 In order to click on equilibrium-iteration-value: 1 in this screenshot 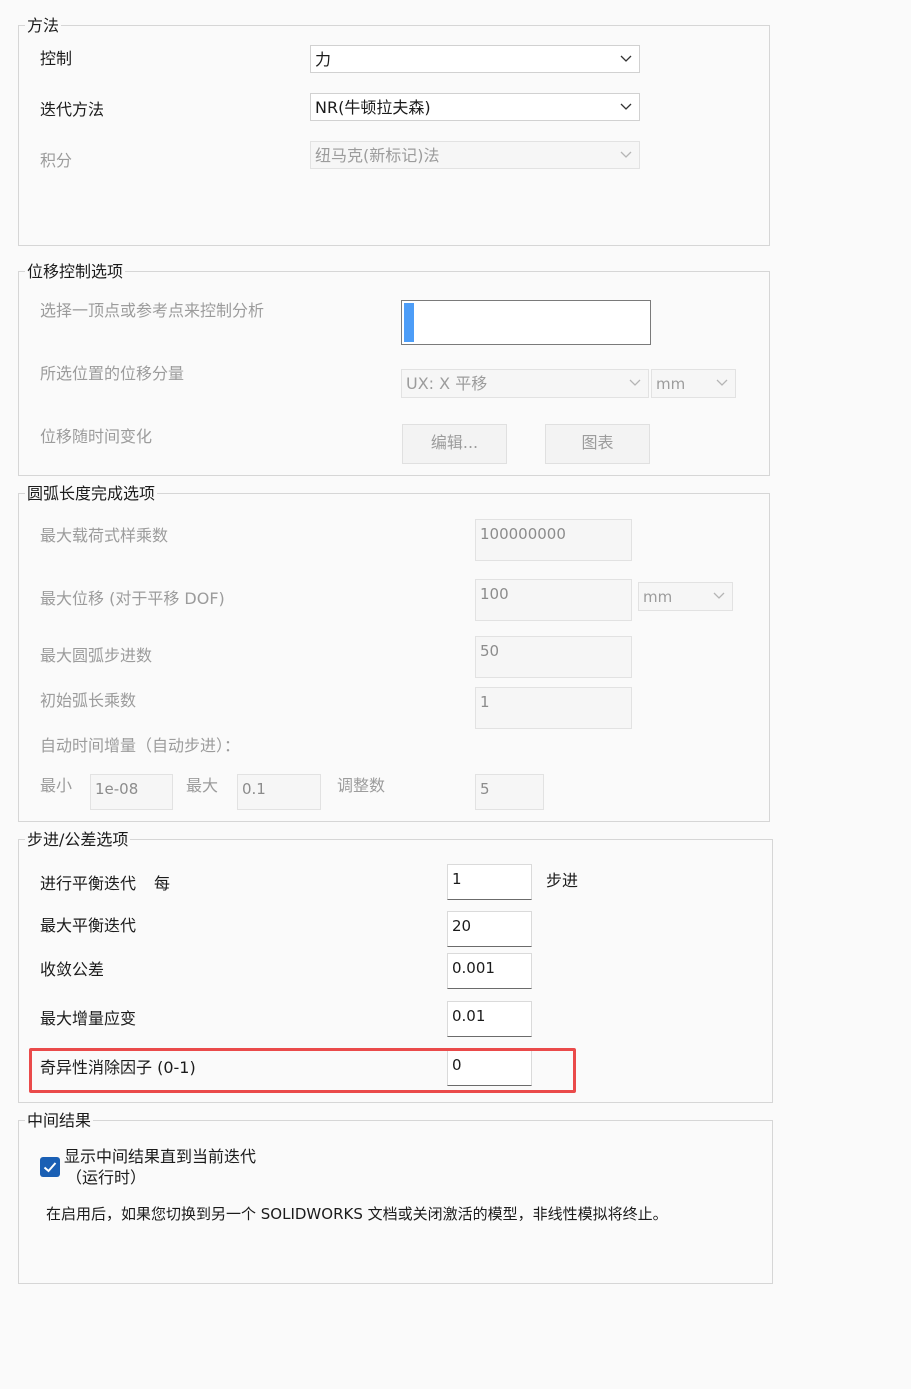, I will do `click(457, 879)`.